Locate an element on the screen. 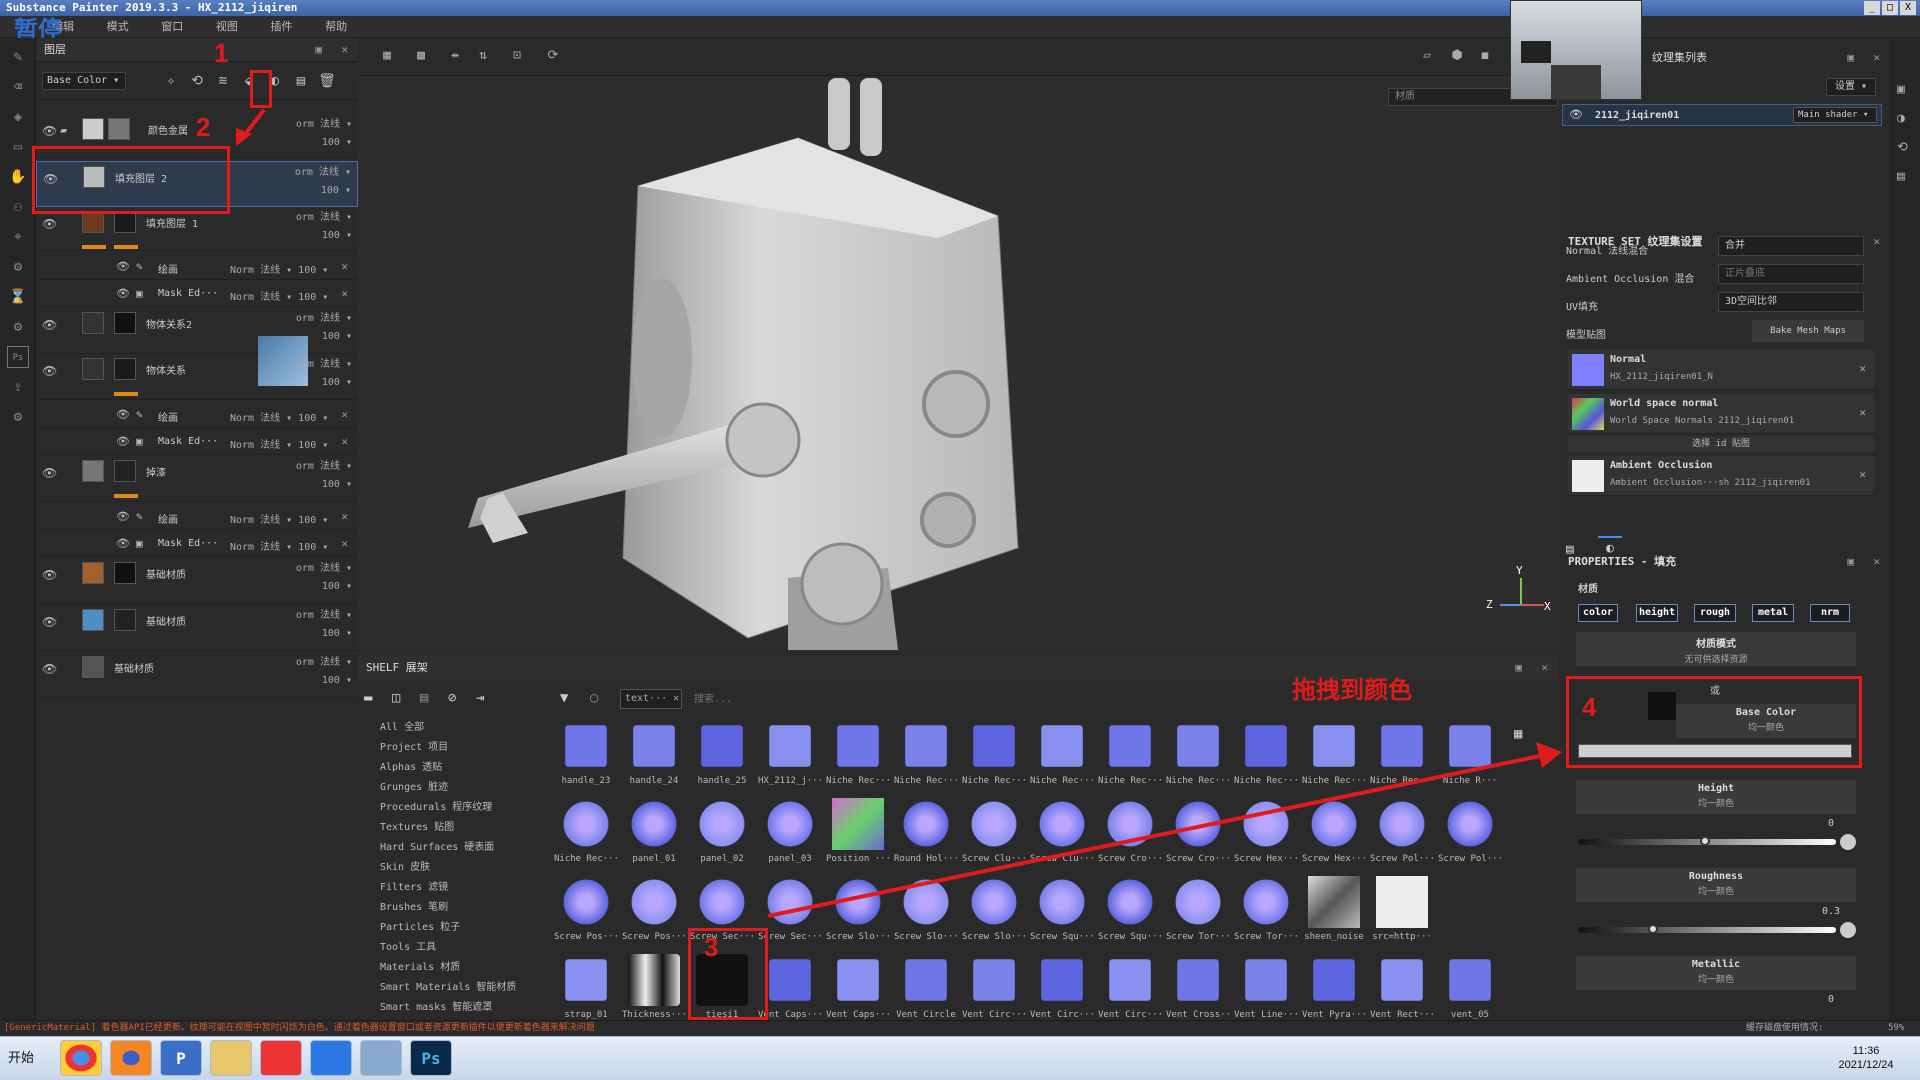  p-app-icon: P is located at coordinates (181, 1058).